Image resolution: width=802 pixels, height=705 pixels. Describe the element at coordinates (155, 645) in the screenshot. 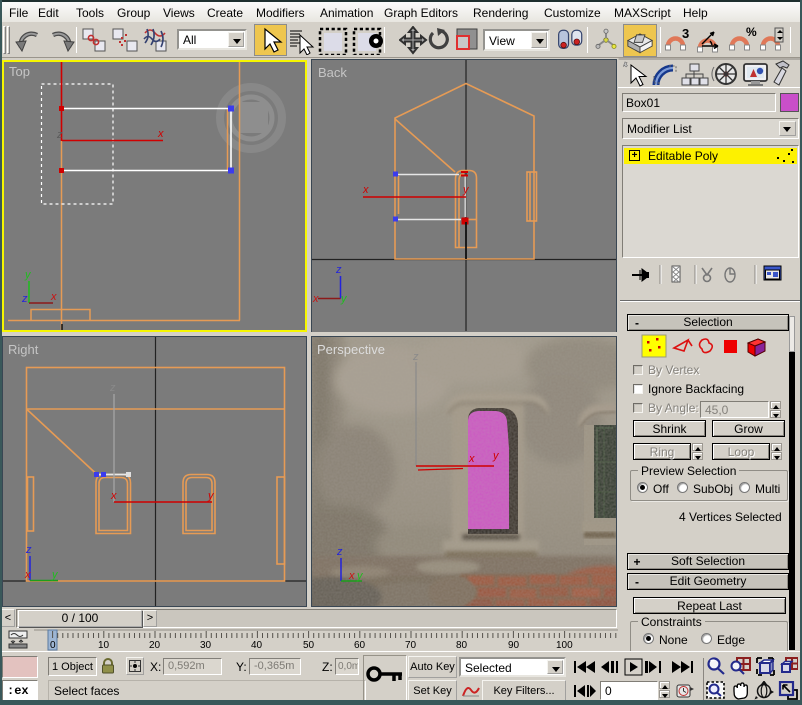

I see `svg-text: 20` at that location.